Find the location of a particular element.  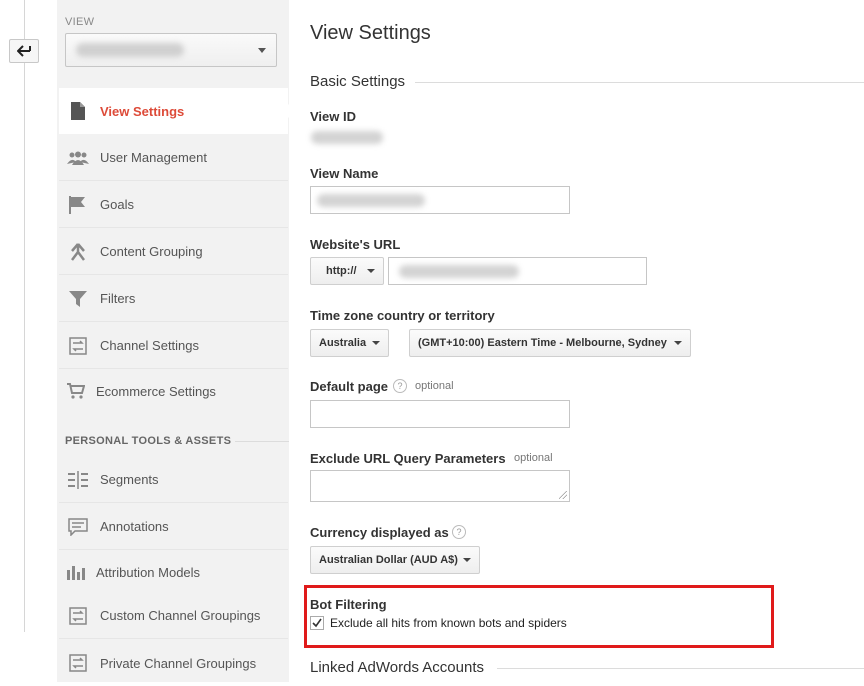

country-value: Australia is located at coordinates (343, 343).